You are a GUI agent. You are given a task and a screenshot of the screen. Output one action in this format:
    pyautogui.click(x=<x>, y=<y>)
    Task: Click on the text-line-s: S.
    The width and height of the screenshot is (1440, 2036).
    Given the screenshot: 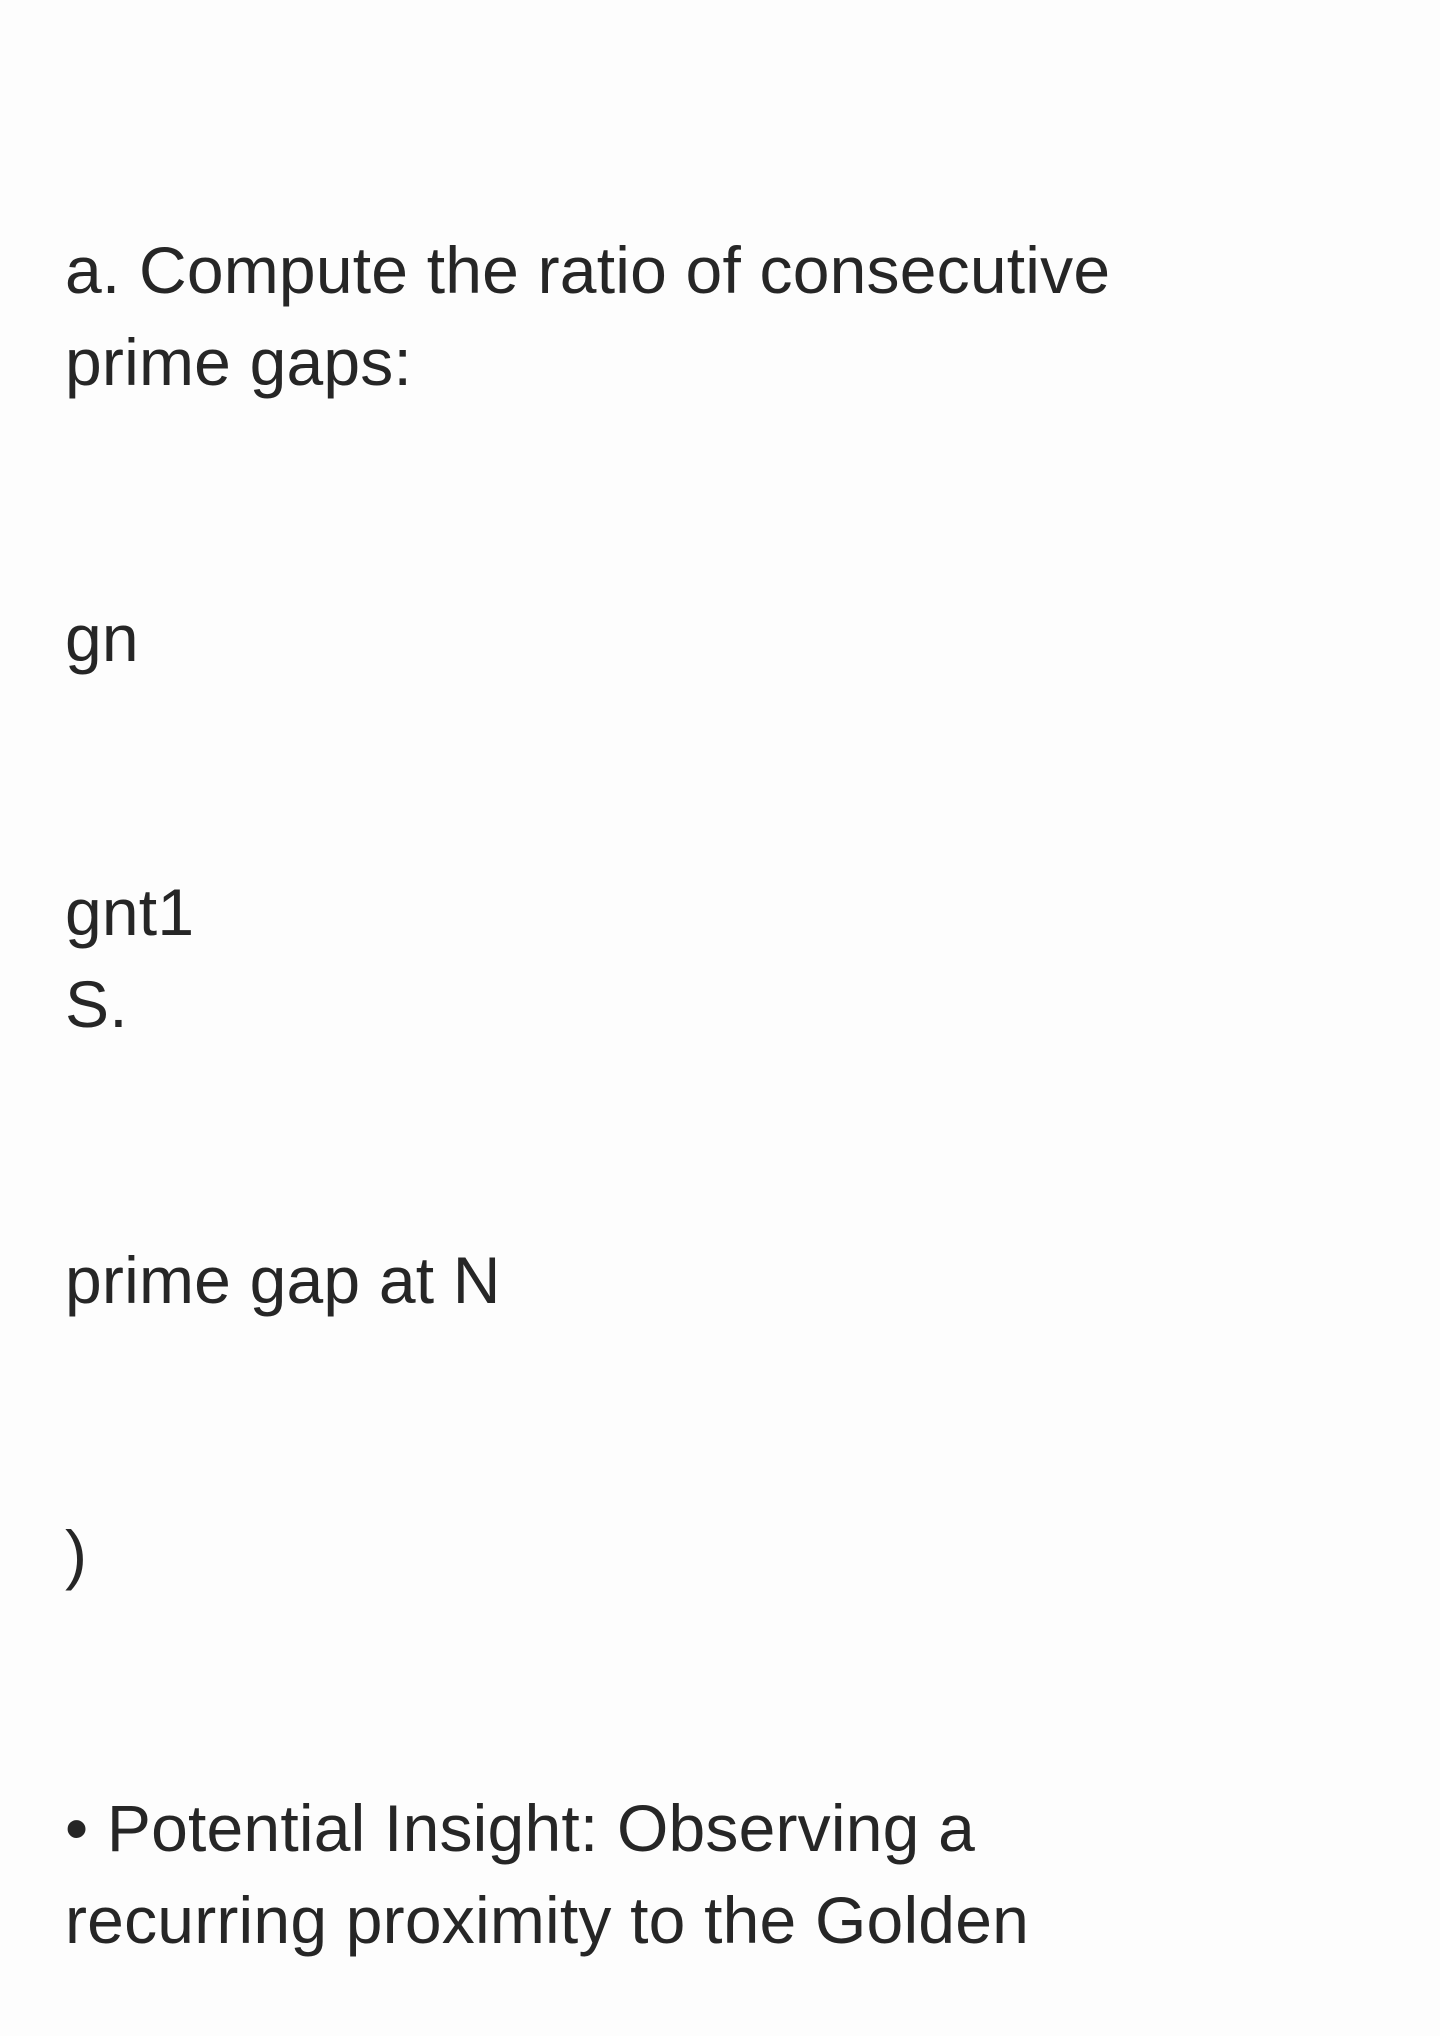 What is the action you would take?
    pyautogui.click(x=96, y=1004)
    